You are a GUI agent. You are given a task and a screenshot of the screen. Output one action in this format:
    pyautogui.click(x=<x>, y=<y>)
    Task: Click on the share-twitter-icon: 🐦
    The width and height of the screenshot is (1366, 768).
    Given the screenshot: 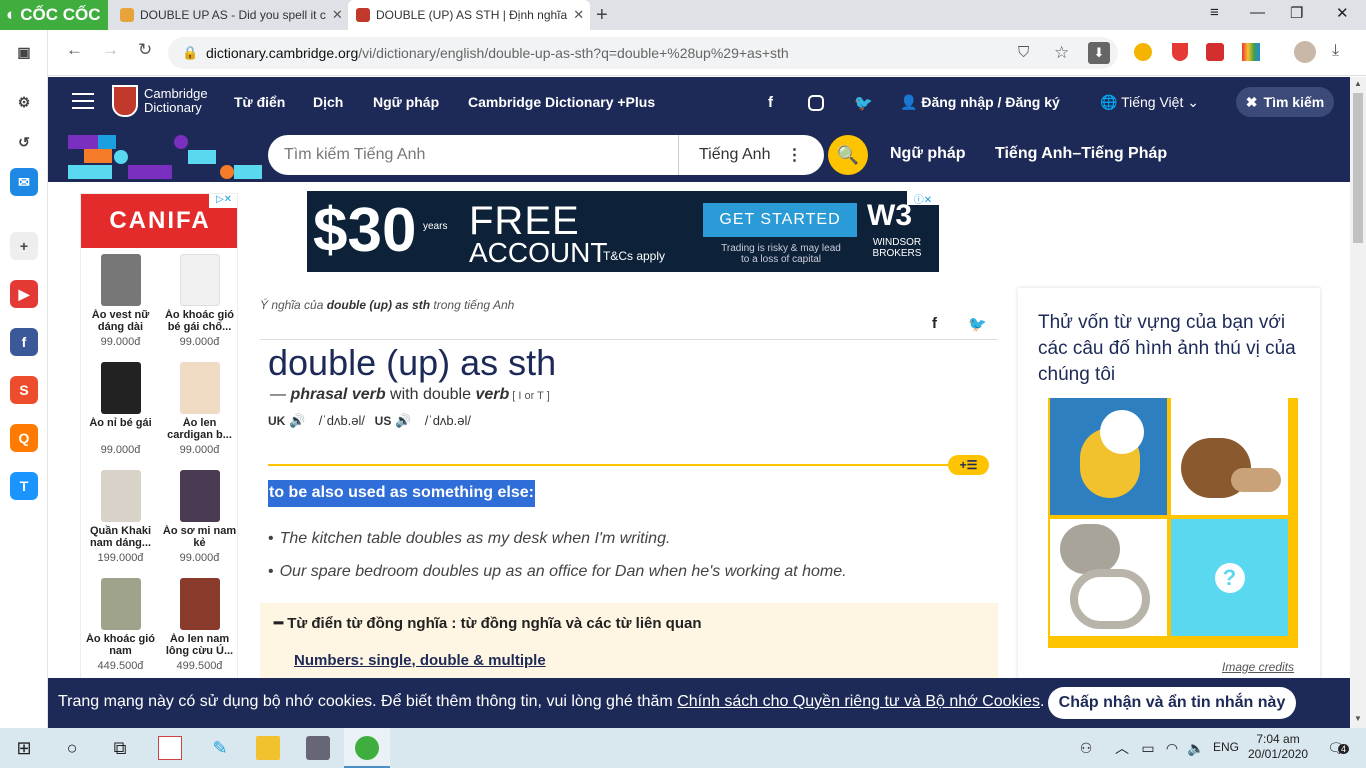 What is the action you would take?
    pyautogui.click(x=977, y=324)
    